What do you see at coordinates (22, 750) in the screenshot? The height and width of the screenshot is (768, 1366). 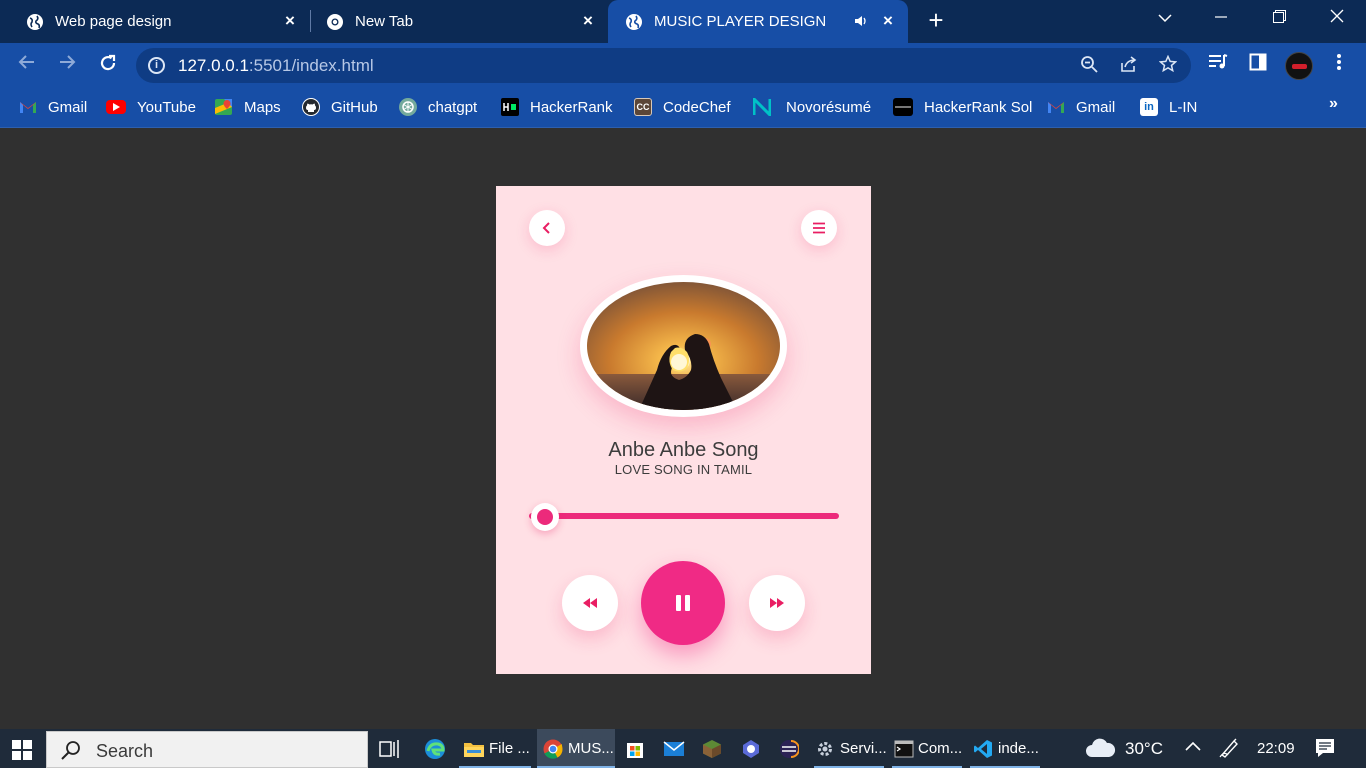 I see `windows-start-icon` at bounding box center [22, 750].